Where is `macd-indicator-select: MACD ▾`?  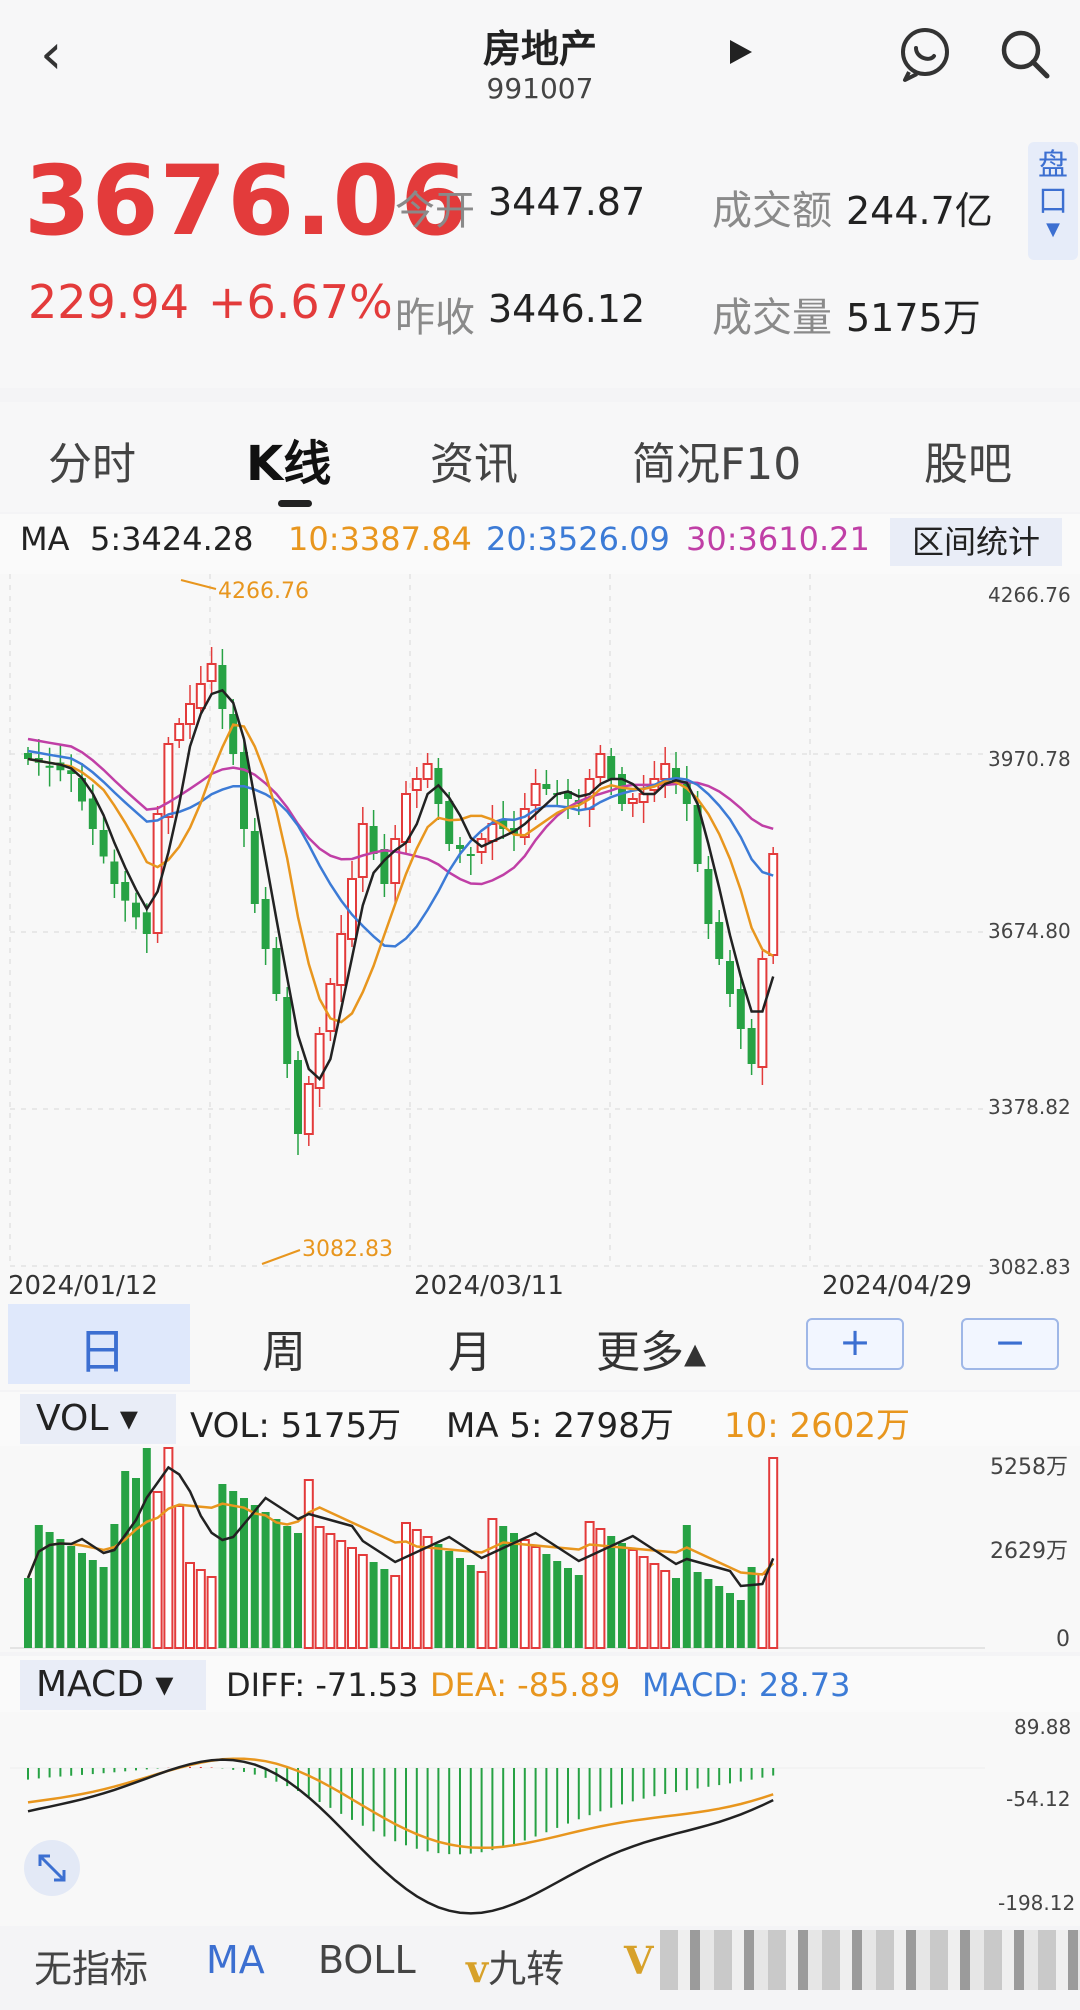
macd-indicator-select: MACD ▾ is located at coordinates (113, 1685).